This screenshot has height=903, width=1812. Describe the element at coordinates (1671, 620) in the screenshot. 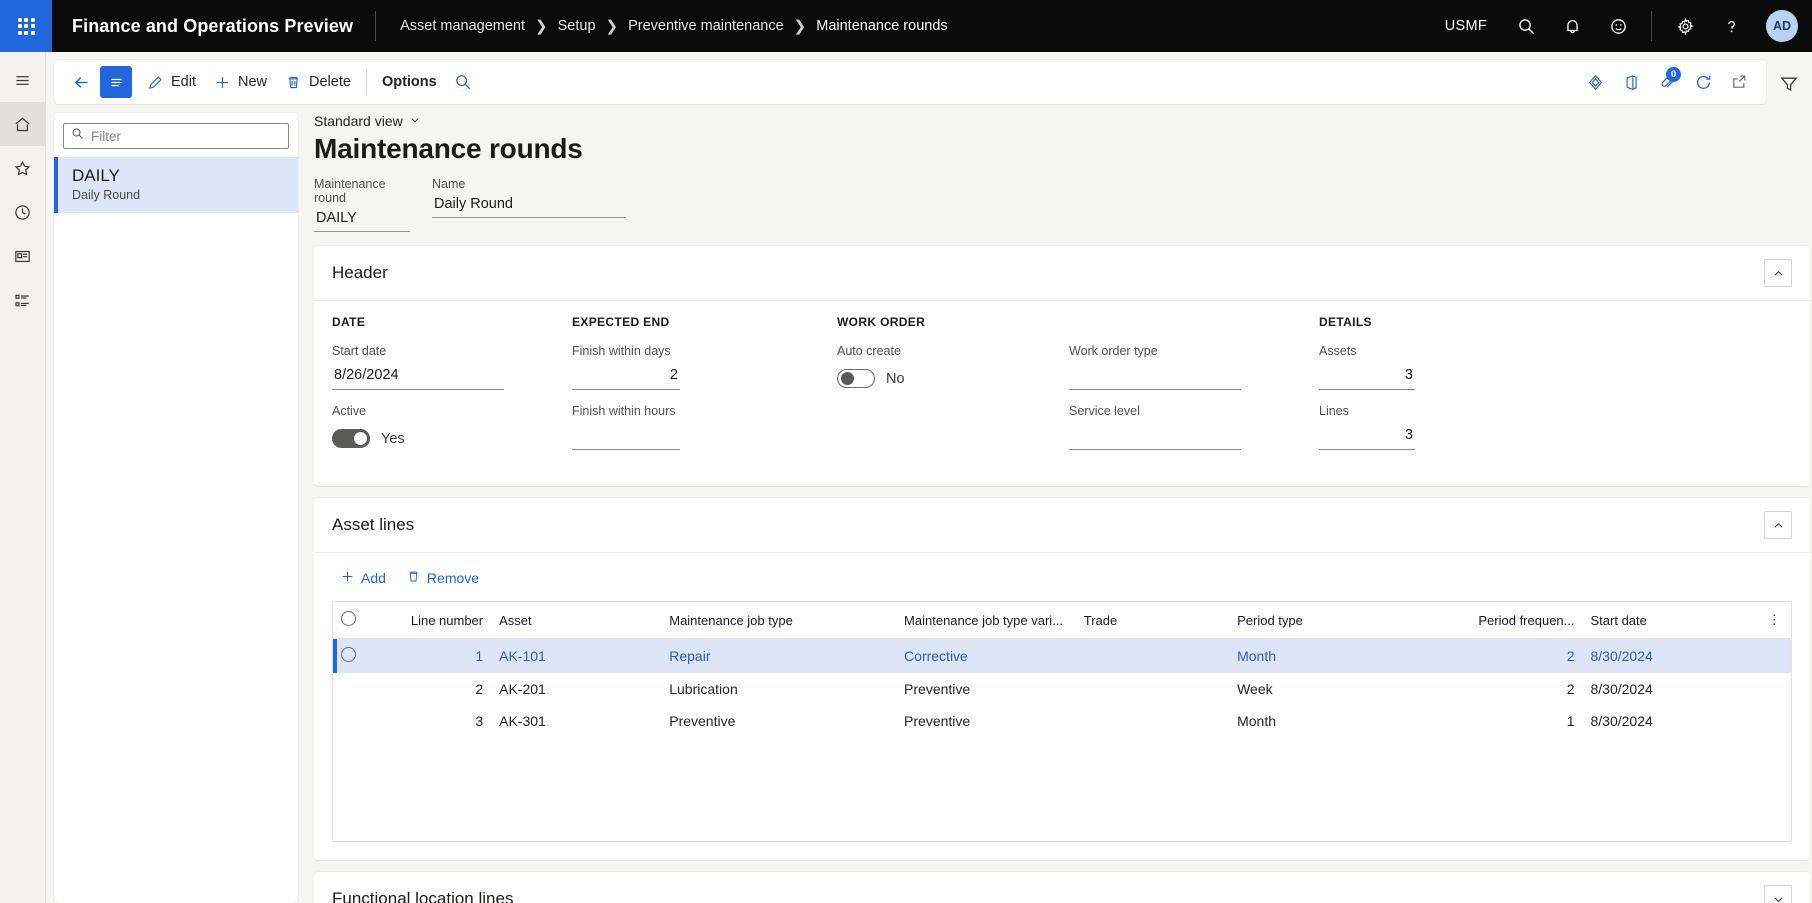

I see `column-header-start-date: Start date` at that location.